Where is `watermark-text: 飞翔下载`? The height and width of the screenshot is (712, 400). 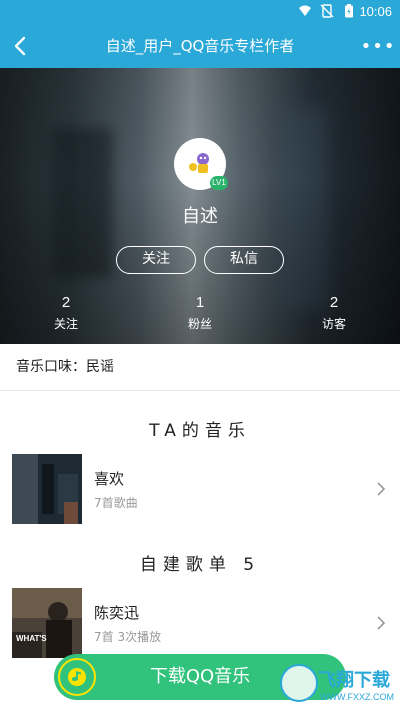
watermark-text: 飞翔下载 is located at coordinates (354, 680).